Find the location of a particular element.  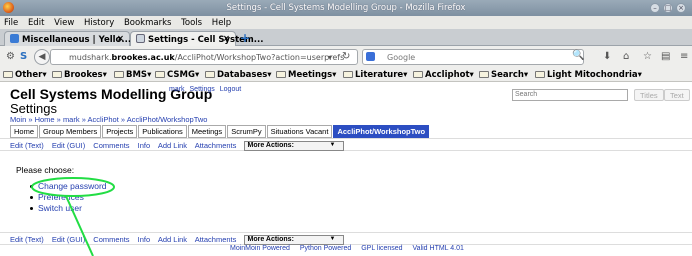

python-powered-link: Python Powered is located at coordinates (325, 248).